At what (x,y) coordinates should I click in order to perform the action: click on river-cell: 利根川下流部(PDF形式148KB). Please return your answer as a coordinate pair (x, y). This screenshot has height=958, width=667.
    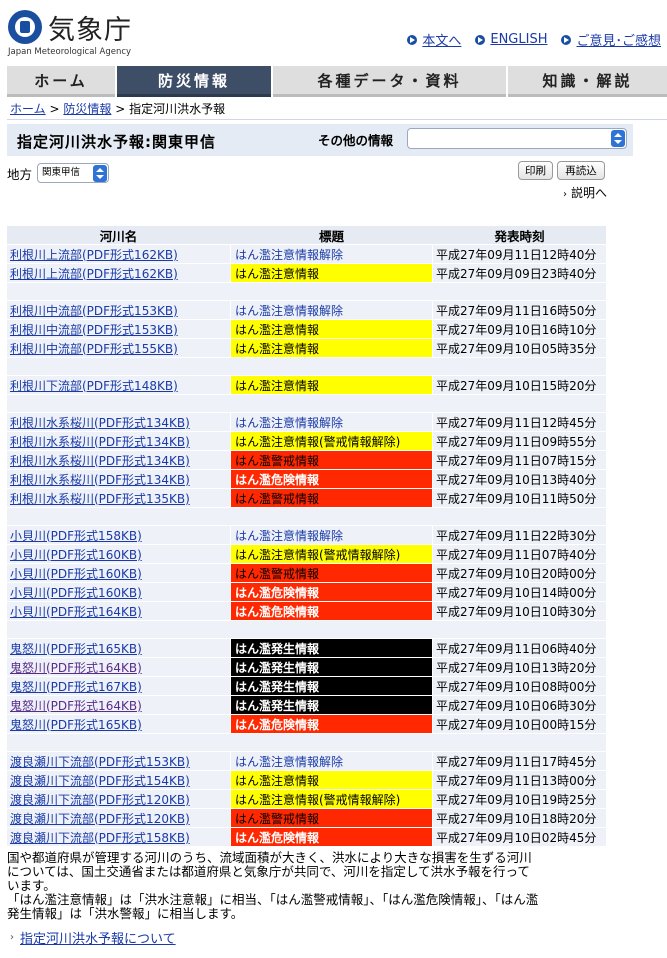
    Looking at the image, I should click on (118, 385).